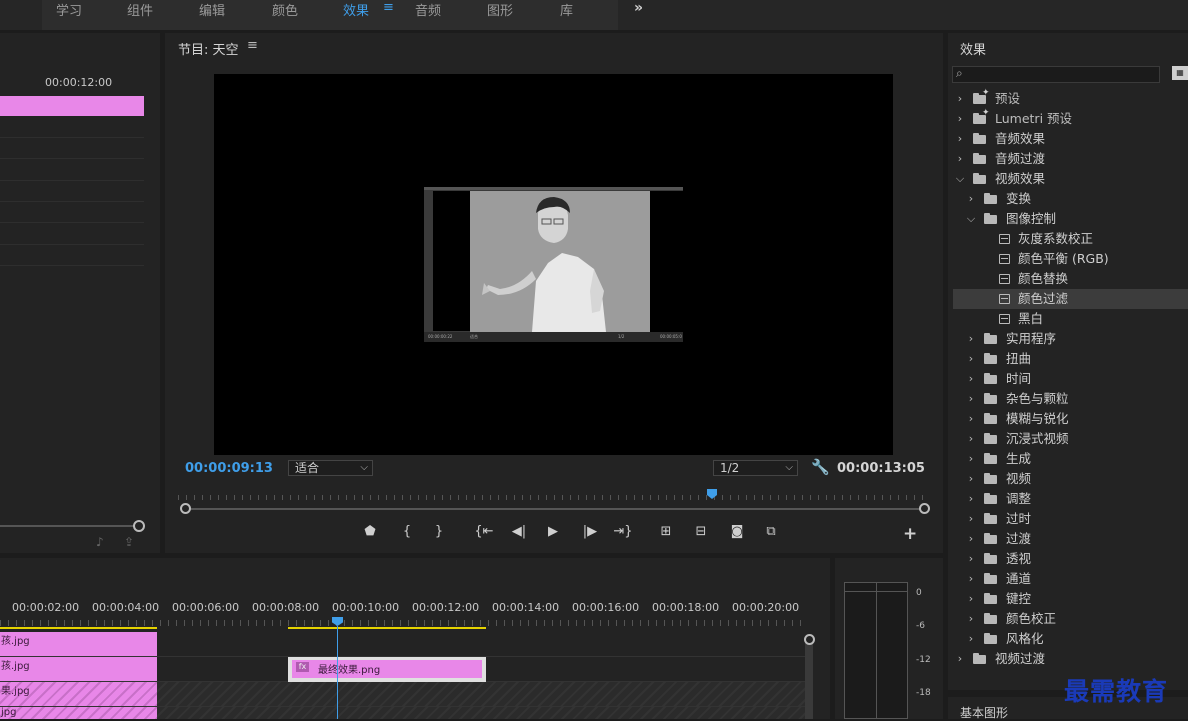  Describe the element at coordinates (551, 495) in the screenshot. I see `program-time-ruler` at that location.